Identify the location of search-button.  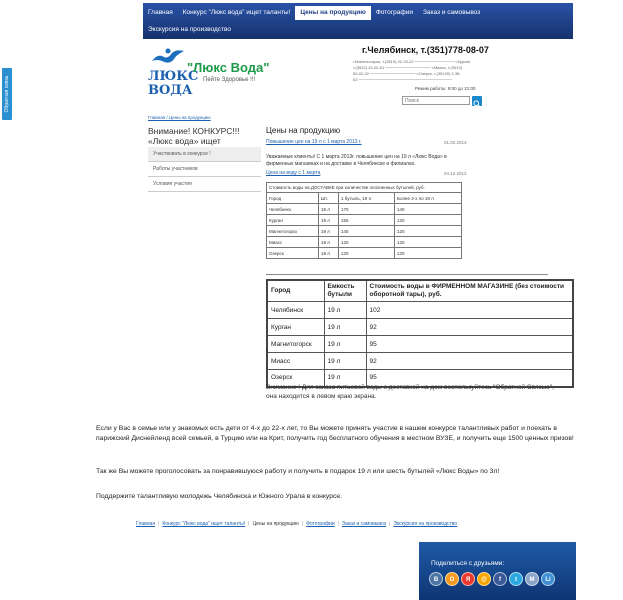
(477, 102).